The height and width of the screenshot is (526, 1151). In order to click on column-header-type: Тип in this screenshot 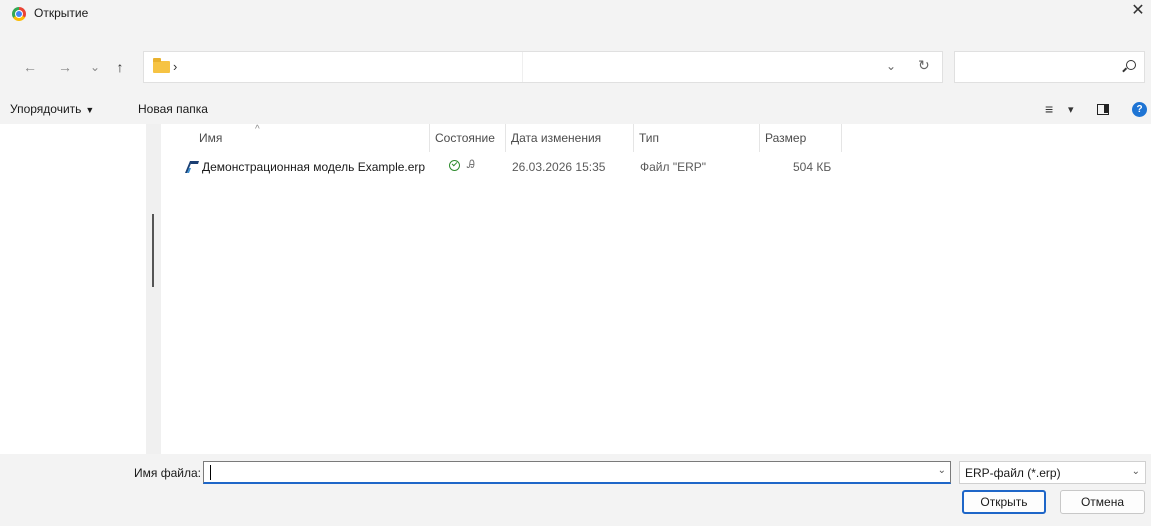, I will do `click(696, 138)`.